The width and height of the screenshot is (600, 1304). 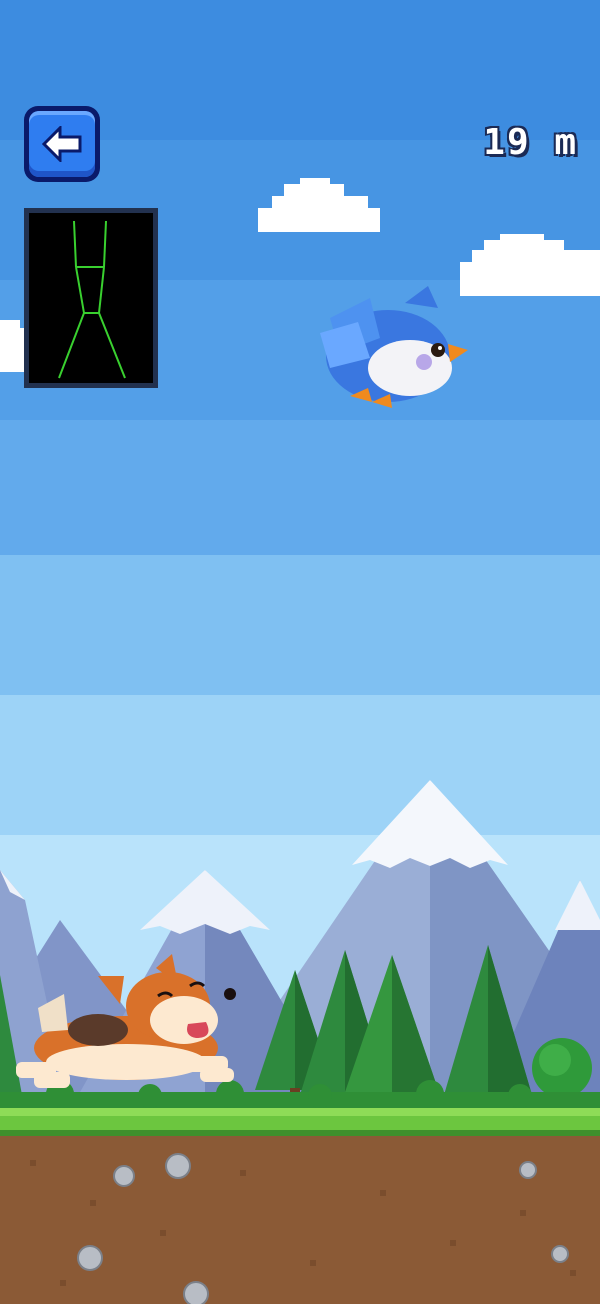 I want to click on back-button, so click(x=62, y=144).